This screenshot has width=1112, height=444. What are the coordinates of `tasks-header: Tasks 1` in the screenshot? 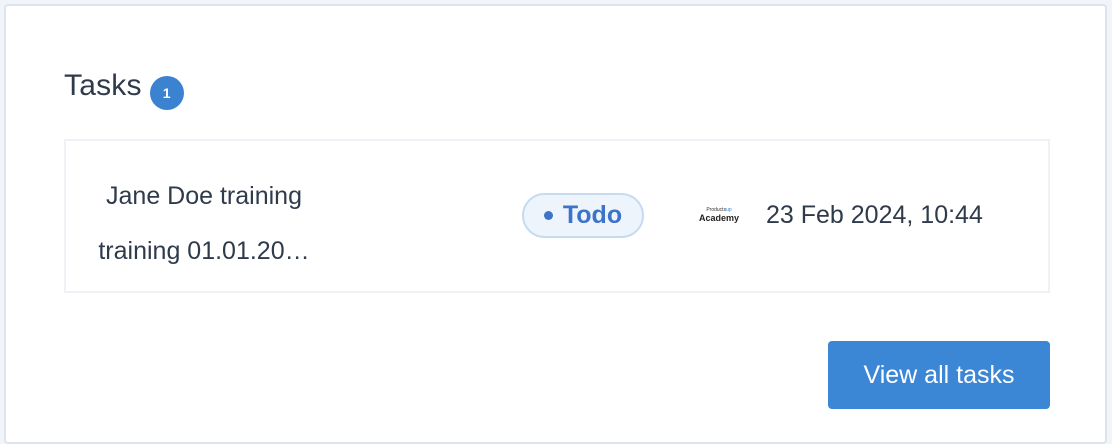 It's located at (124, 86).